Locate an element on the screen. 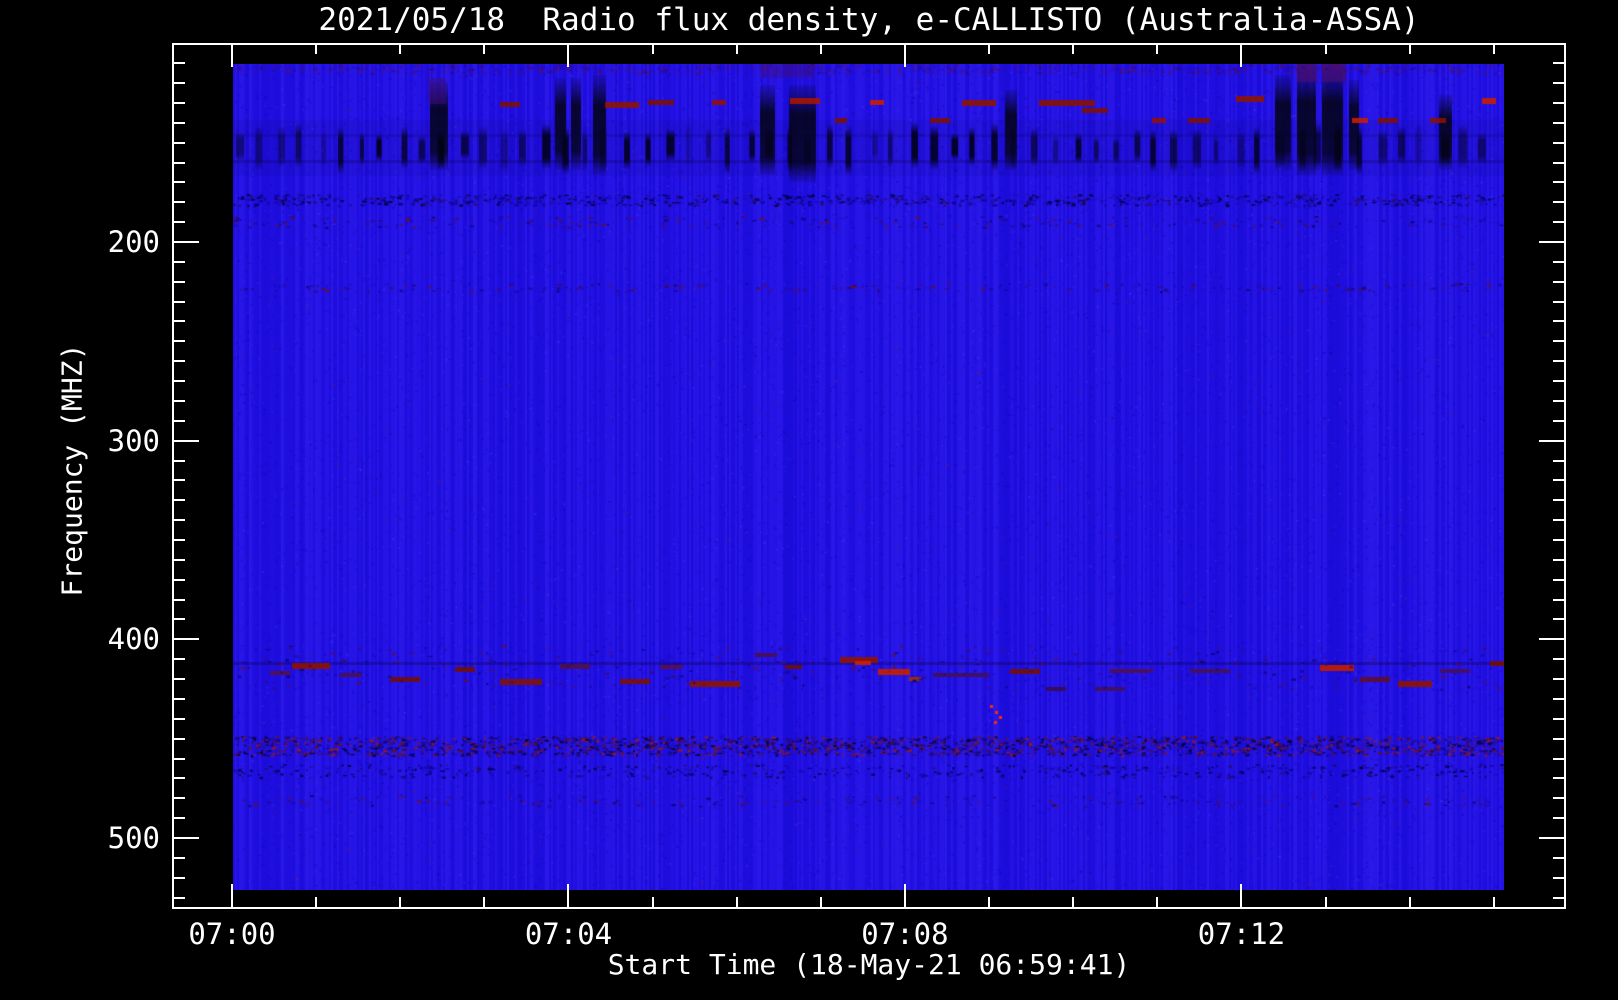 The width and height of the screenshot is (1618, 1000). y-tick-label: 400 is located at coordinates (133, 639).